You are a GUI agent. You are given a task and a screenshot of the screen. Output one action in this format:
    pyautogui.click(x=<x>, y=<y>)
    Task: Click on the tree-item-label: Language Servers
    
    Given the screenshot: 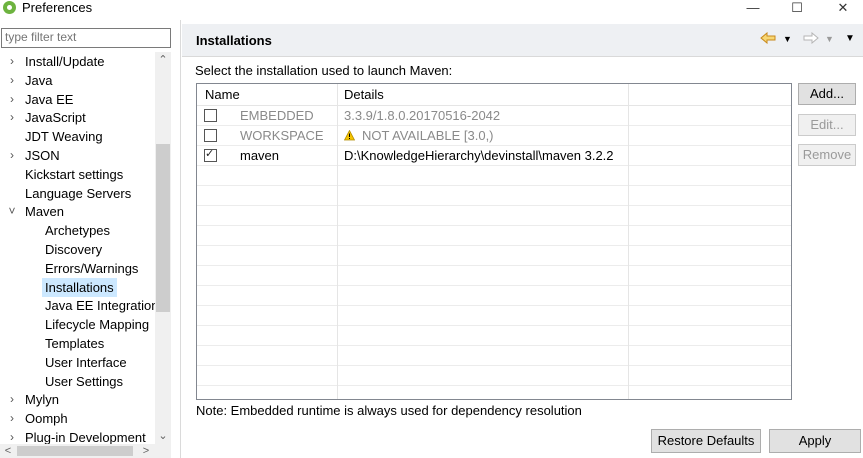 What is the action you would take?
    pyautogui.click(x=78, y=193)
    